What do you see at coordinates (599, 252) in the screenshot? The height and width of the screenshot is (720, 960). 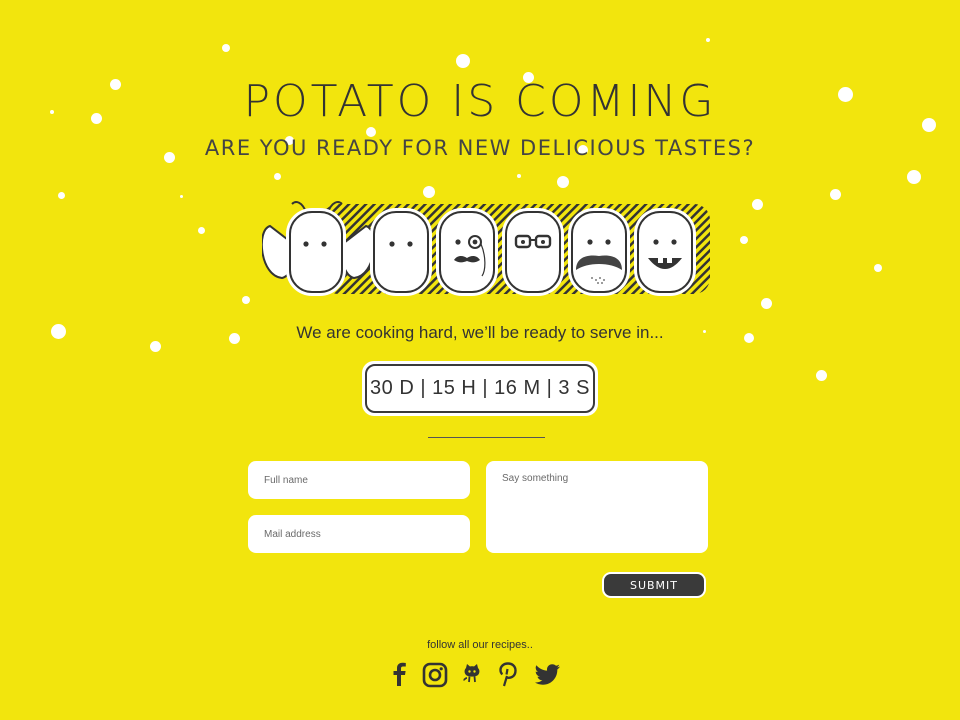 I see `mustache-potato-icon` at bounding box center [599, 252].